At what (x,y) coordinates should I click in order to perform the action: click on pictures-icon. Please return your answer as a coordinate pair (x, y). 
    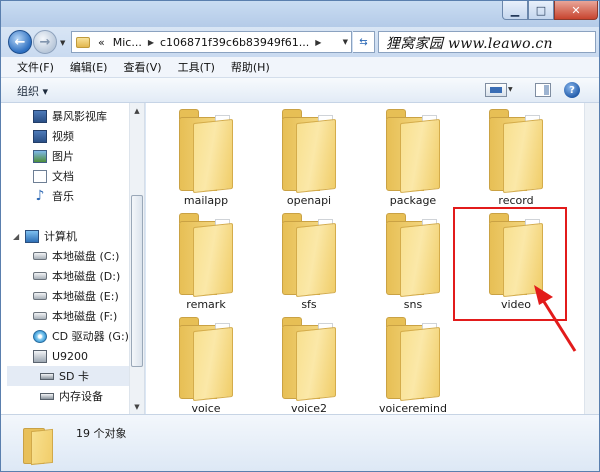
    Looking at the image, I should click on (40, 156).